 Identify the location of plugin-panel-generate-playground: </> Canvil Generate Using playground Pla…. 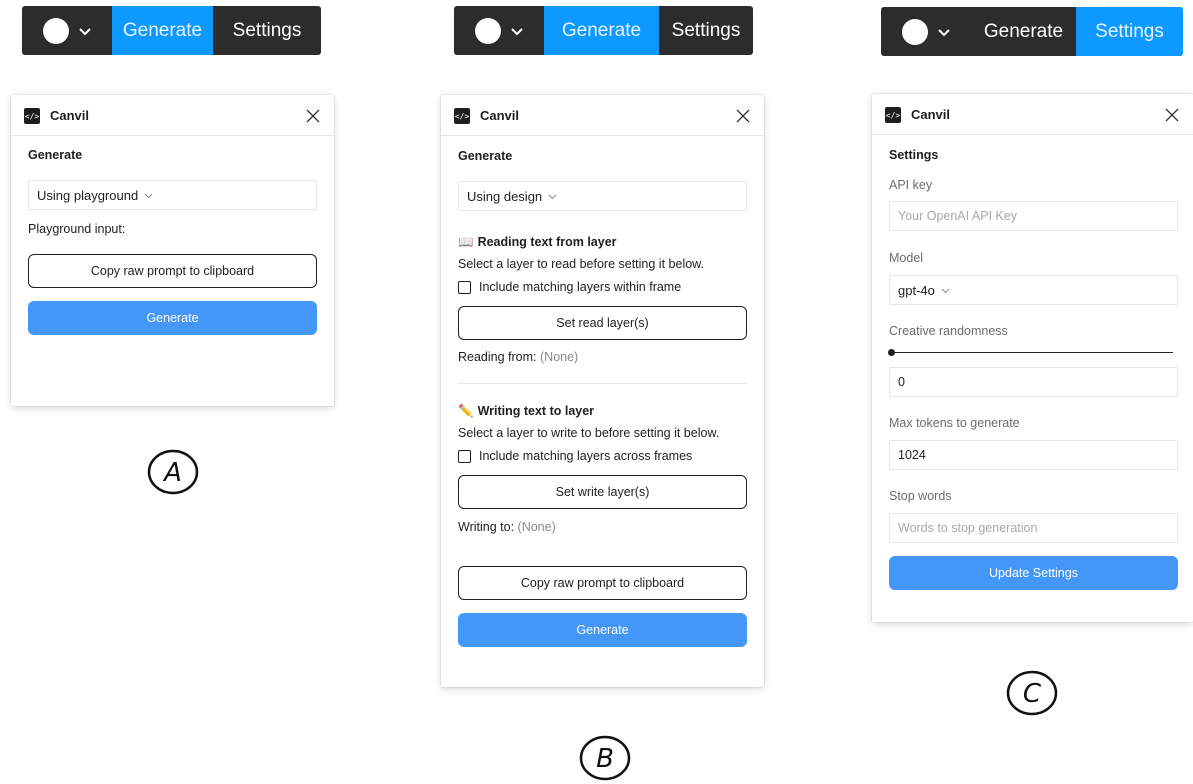
(172, 250).